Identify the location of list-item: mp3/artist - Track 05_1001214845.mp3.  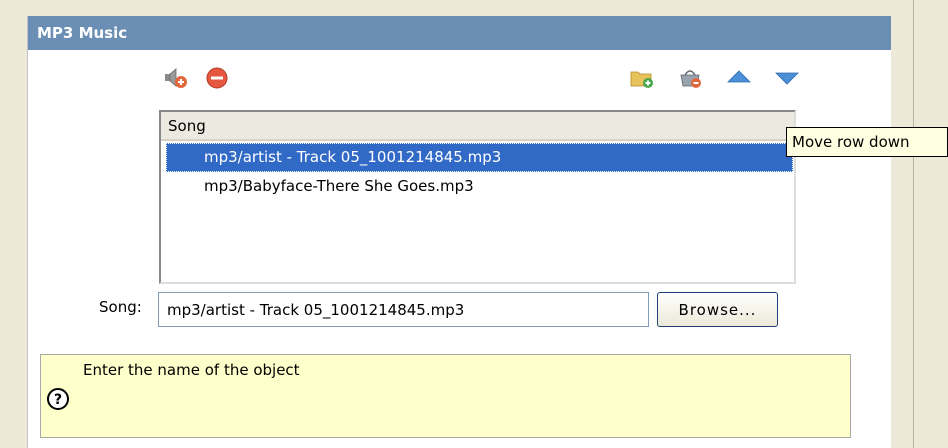
(479, 157).